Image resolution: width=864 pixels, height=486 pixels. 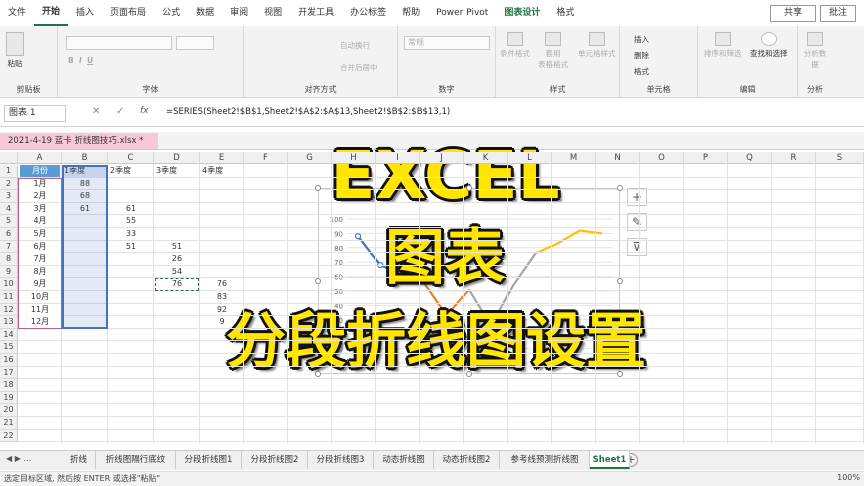 I want to click on font-name-combo, so click(x=119, y=43).